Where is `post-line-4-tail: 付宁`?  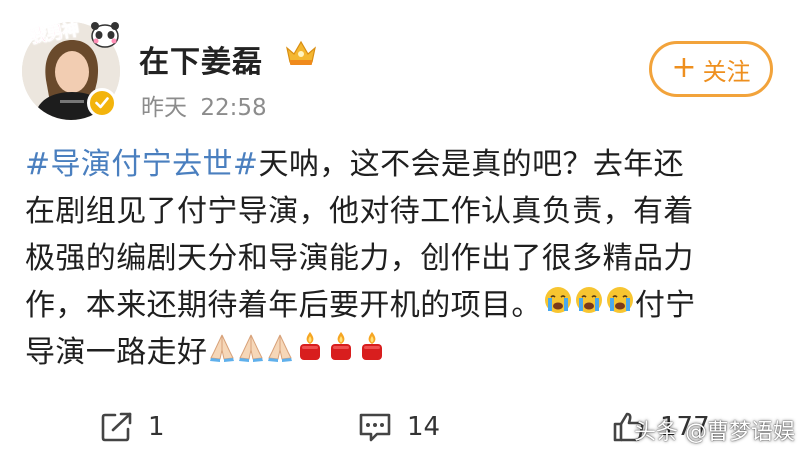
post-line-4-tail: 付宁 is located at coordinates (665, 305).